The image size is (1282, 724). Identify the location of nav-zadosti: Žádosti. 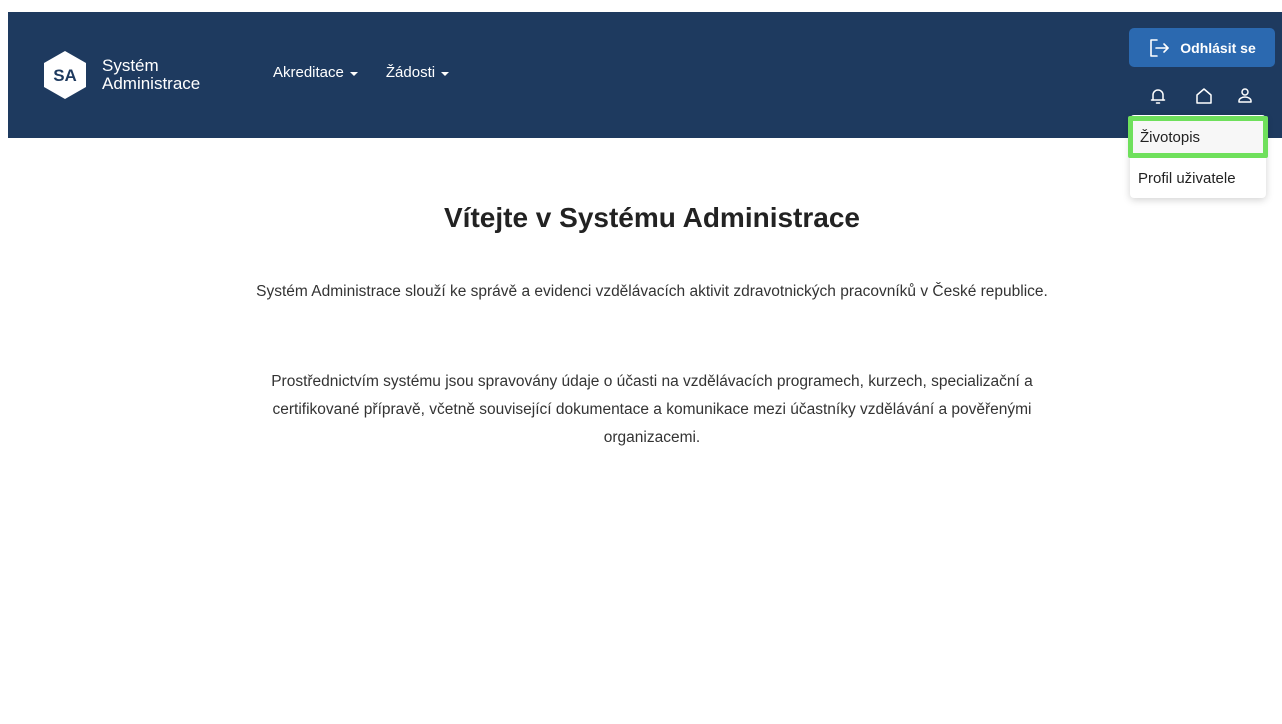
(417, 72).